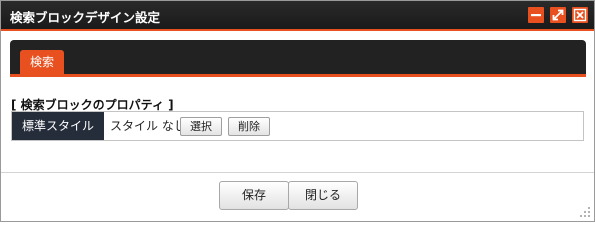 The width and height of the screenshot is (595, 240). What do you see at coordinates (148, 126) in the screenshot?
I see `property-value: スタイル なし` at bounding box center [148, 126].